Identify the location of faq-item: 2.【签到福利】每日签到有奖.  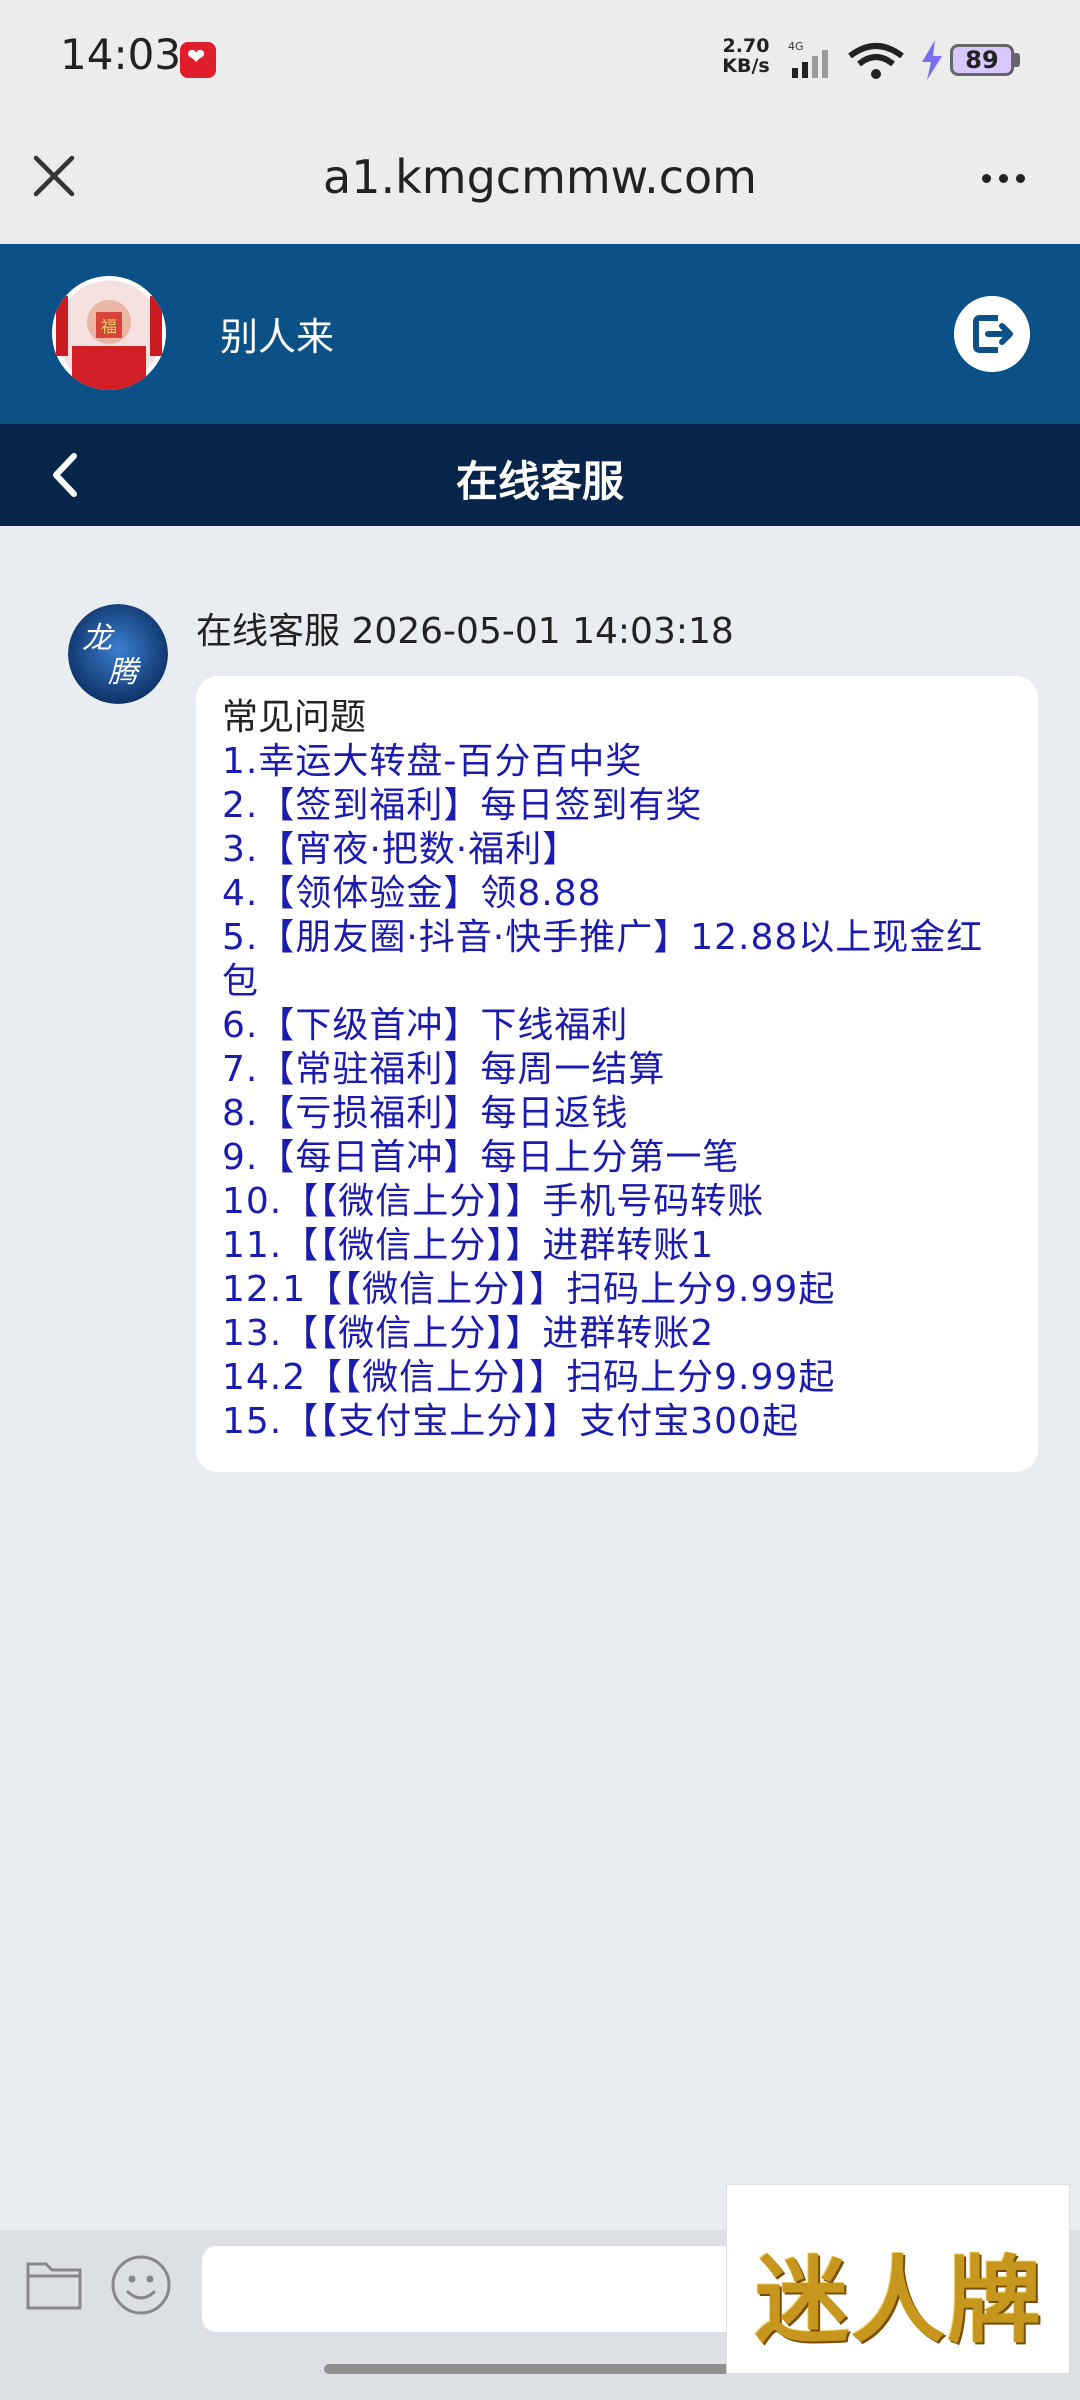
(617, 806).